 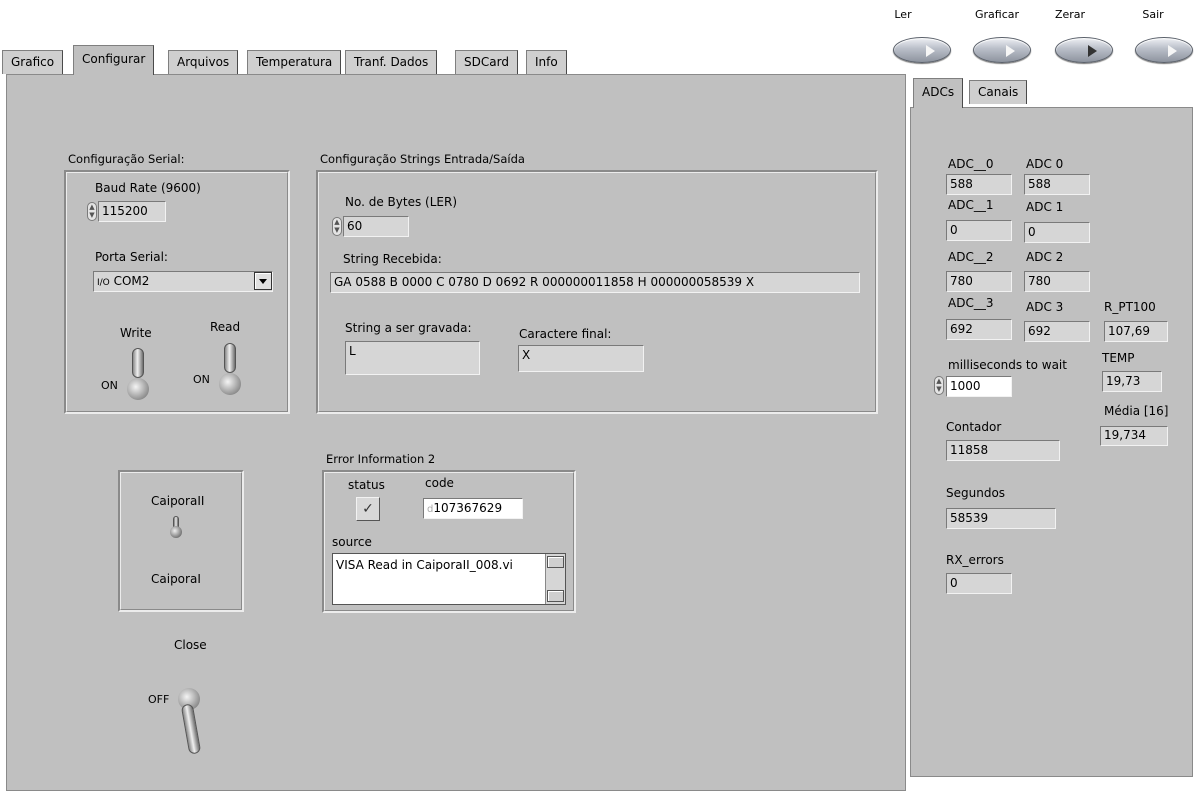 I want to click on contador-field: 11858, so click(x=1003, y=450).